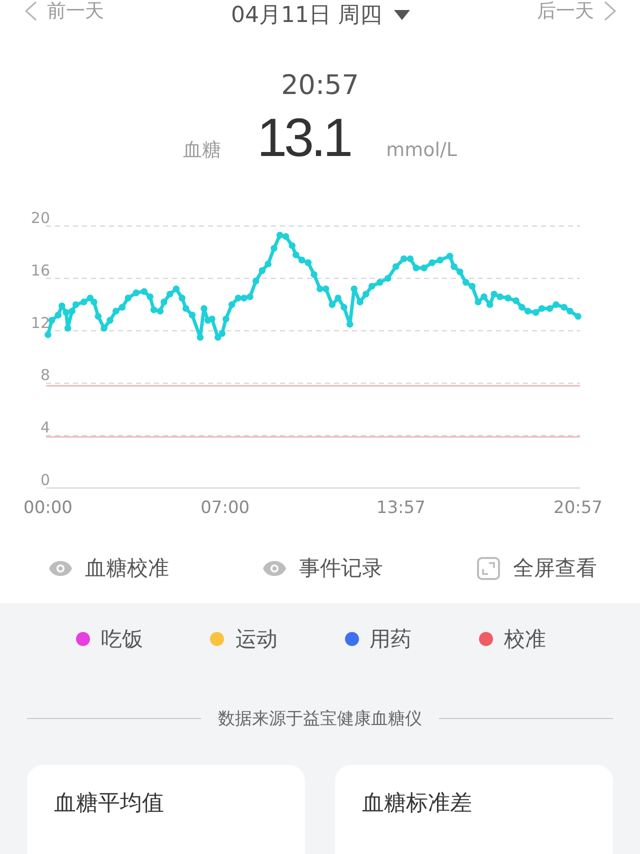 This screenshot has height=854, width=640. I want to click on y-axis-label: 0, so click(45, 480).